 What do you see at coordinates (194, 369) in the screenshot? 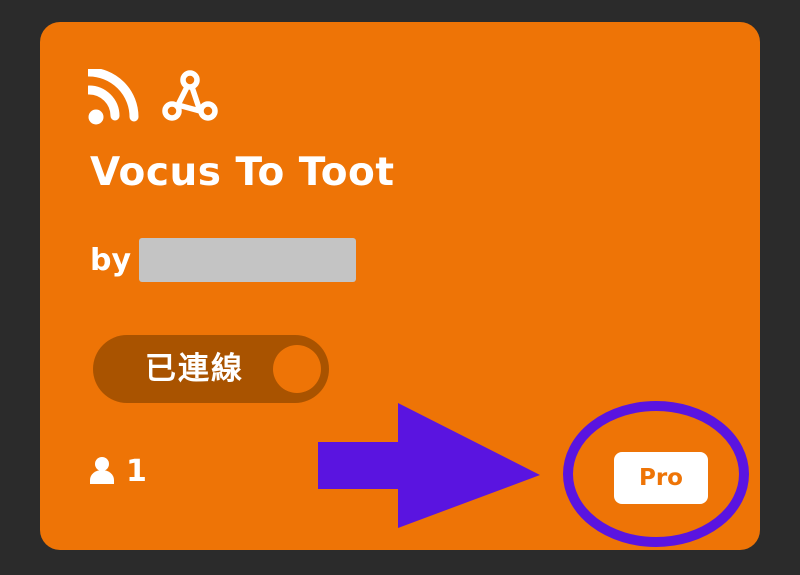
I see `connection-status-label: 已連線` at bounding box center [194, 369].